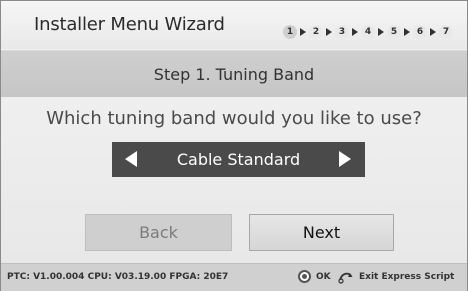  I want to click on step-6: 6, so click(420, 32).